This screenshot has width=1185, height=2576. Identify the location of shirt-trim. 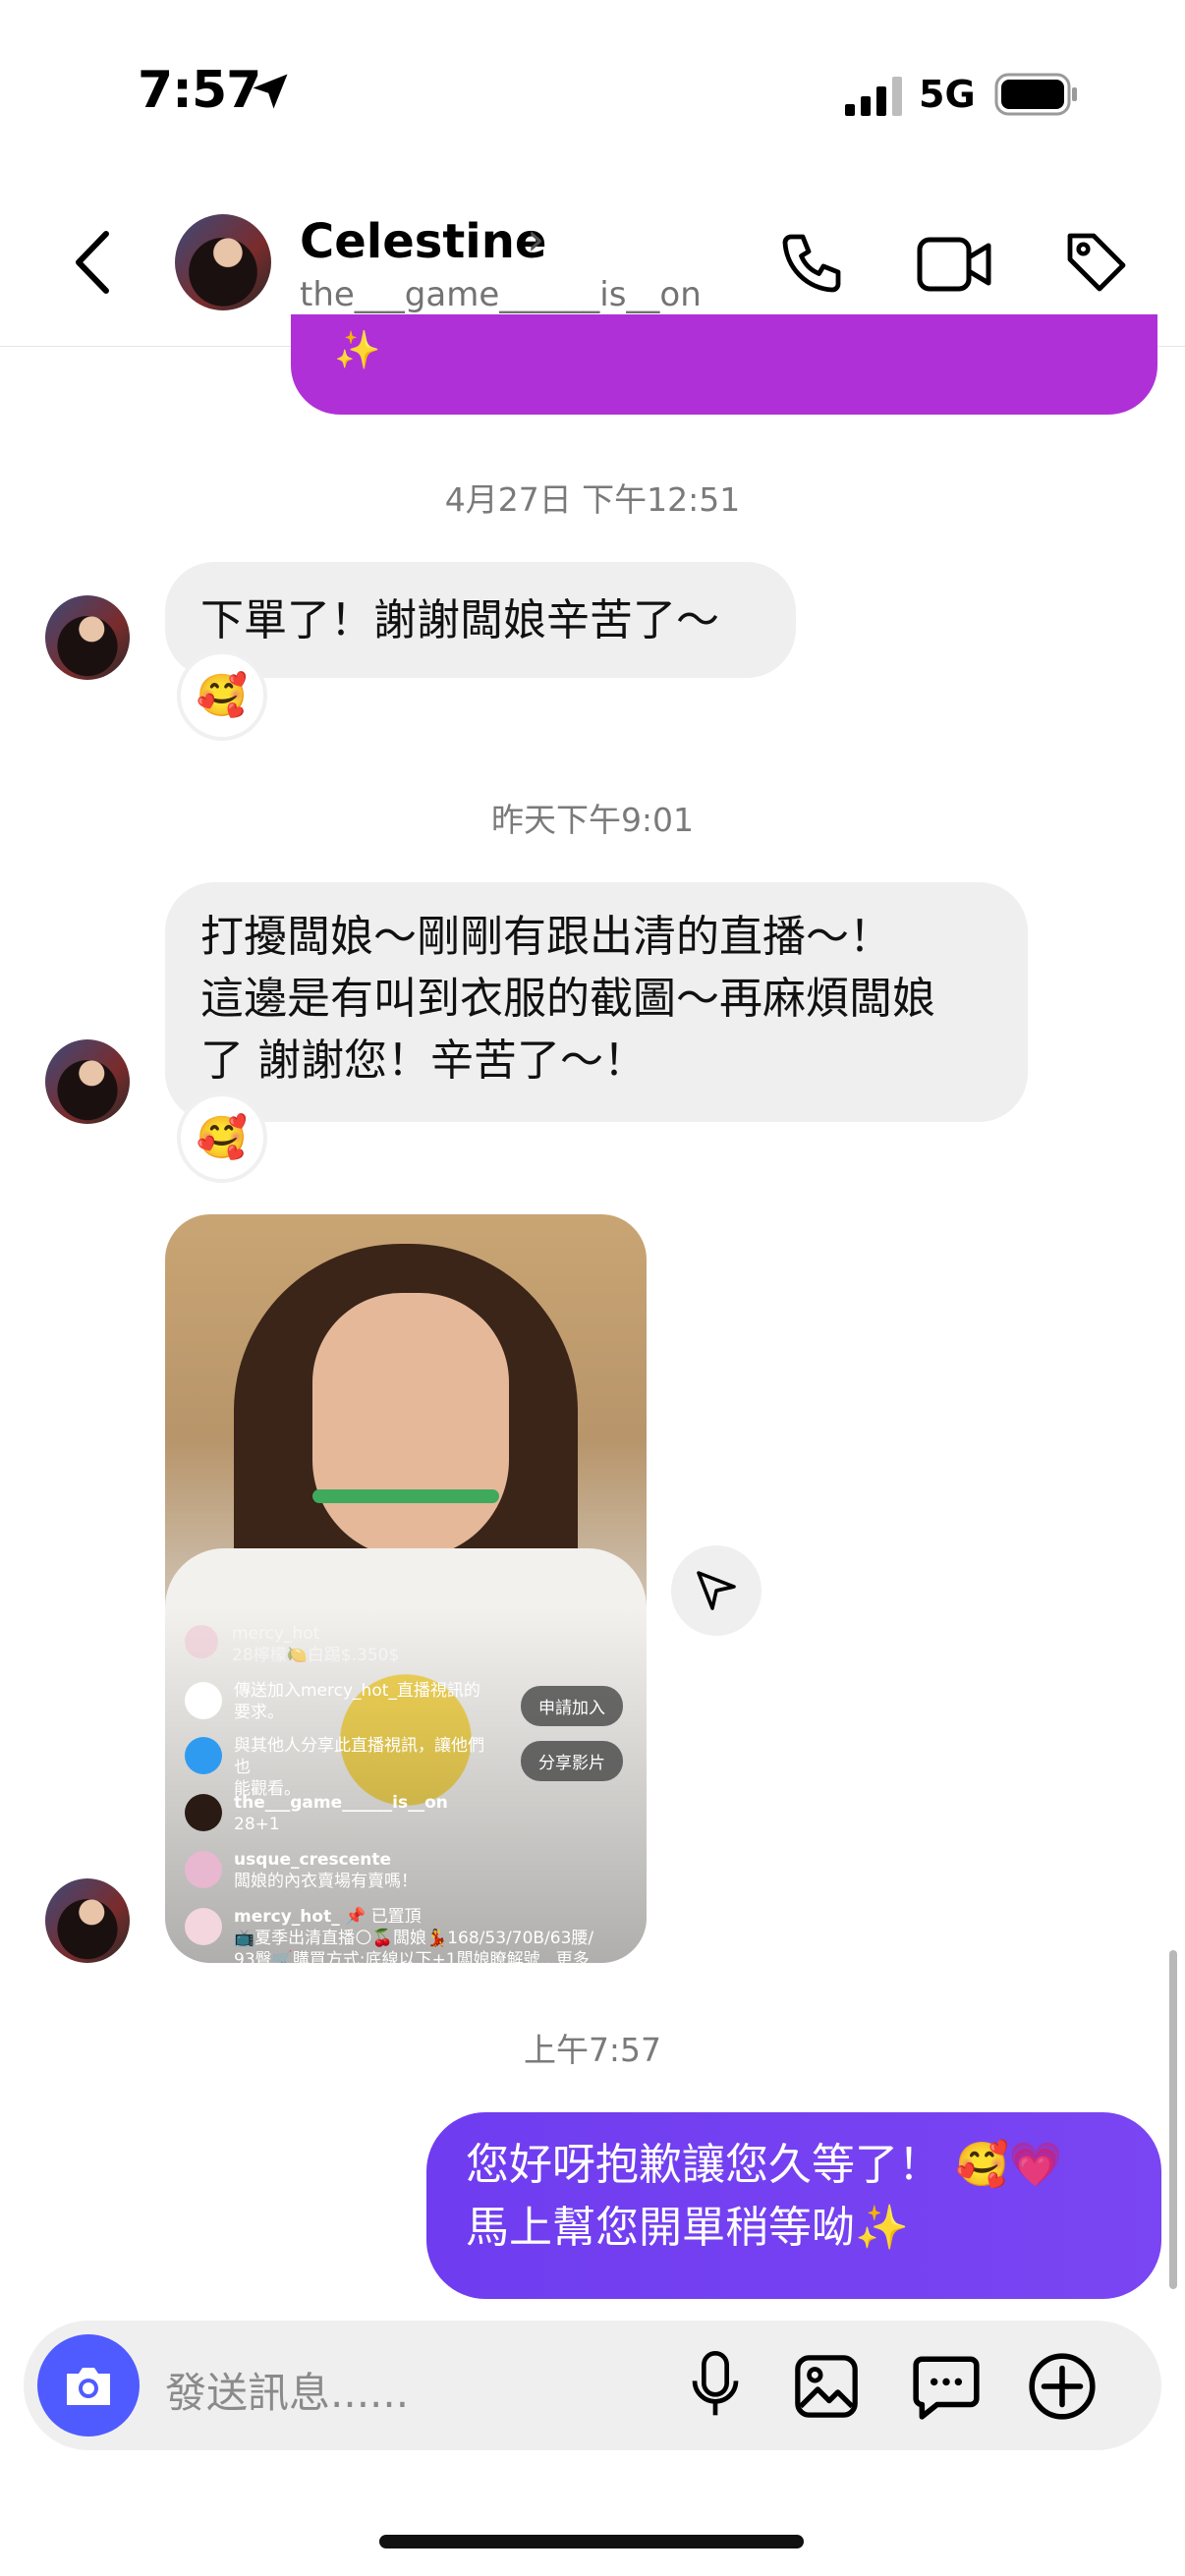
(406, 1496).